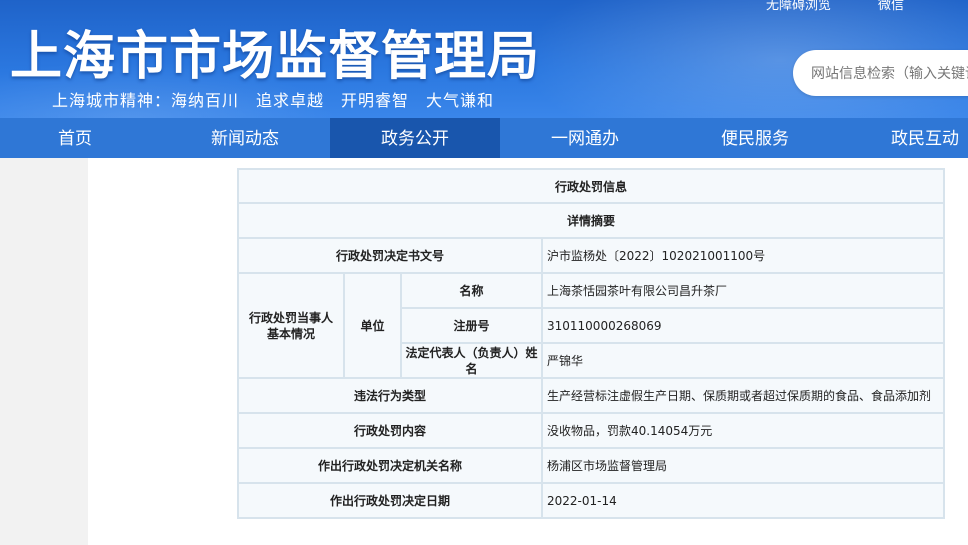 This screenshot has width=968, height=545. What do you see at coordinates (273, 100) in the screenshot?
I see `city-spirit-slogan: 上海城市精神：海纳百川 追求卓越 开明睿智 大气谦和` at bounding box center [273, 100].